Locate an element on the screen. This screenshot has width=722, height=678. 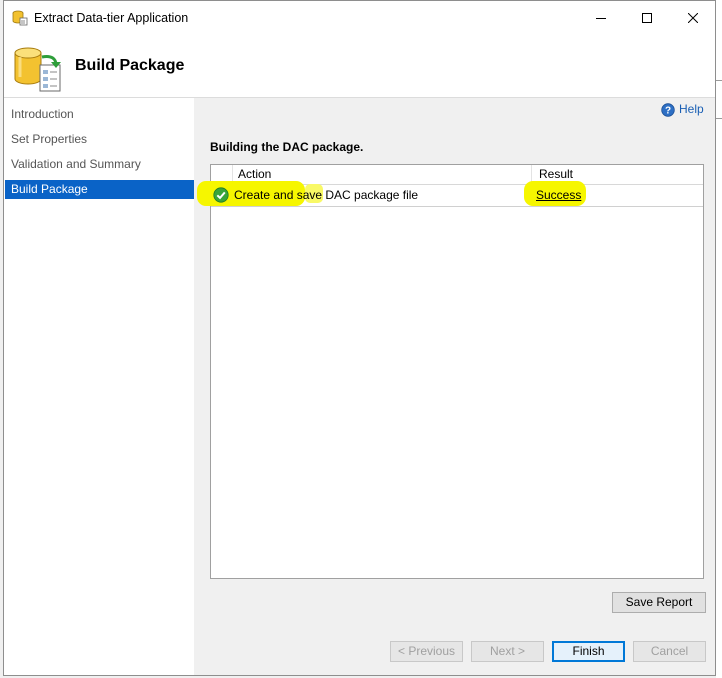
page-title: Build Package is located at coordinates (130, 65).